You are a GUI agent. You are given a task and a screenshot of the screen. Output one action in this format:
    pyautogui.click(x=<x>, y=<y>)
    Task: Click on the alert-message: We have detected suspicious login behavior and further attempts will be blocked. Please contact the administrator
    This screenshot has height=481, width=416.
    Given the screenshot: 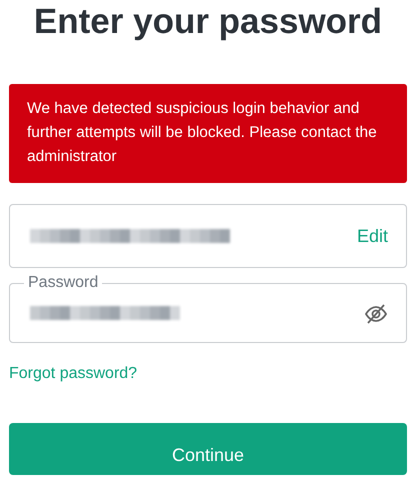 What is the action you would take?
    pyautogui.click(x=202, y=133)
    